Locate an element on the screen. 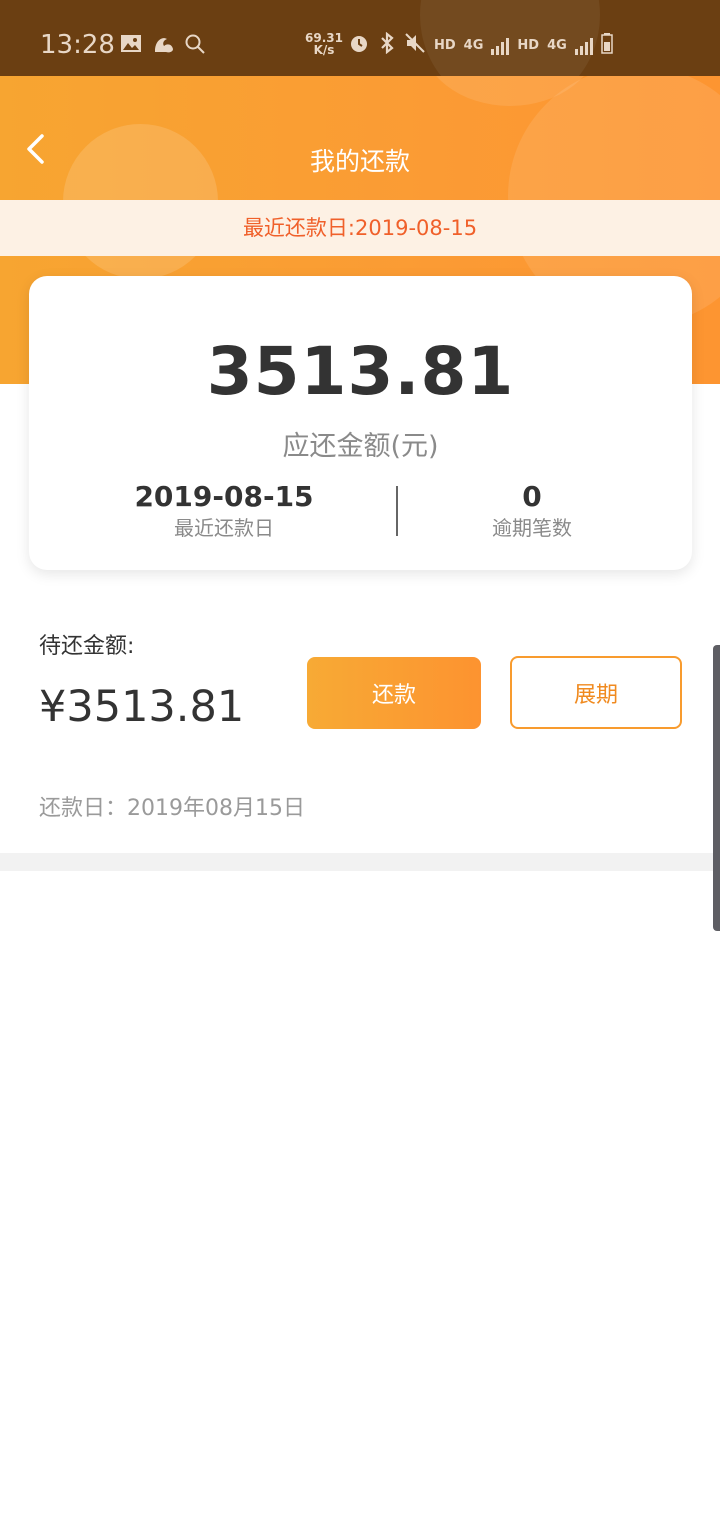 Image resolution: width=720 pixels, height=1520 pixels. uc-browser-icon is located at coordinates (163, 44).